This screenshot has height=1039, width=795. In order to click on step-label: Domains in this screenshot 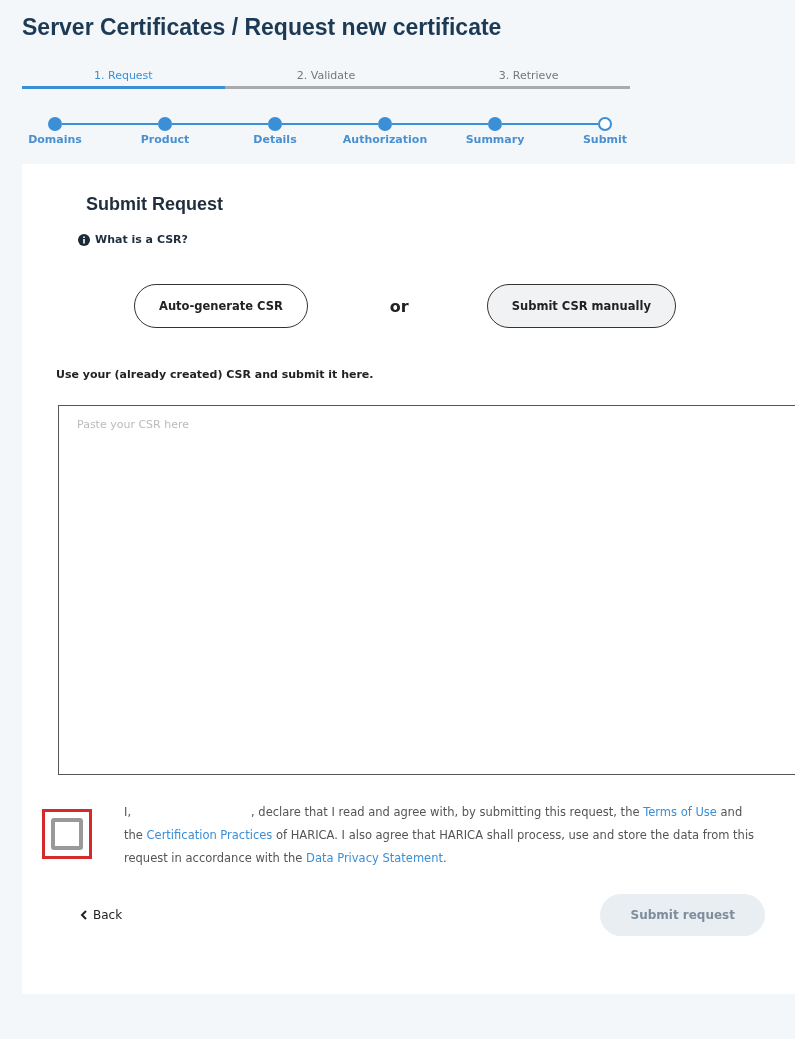, I will do `click(55, 139)`.